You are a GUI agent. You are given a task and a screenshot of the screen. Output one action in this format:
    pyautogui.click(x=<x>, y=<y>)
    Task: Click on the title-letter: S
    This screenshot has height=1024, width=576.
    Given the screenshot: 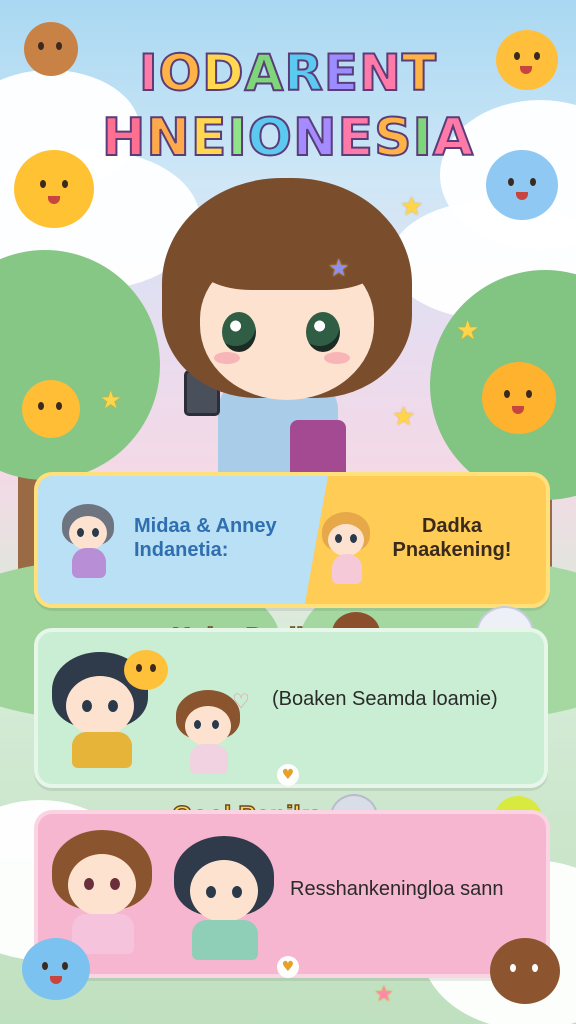 What is the action you would take?
    pyautogui.click(x=393, y=138)
    